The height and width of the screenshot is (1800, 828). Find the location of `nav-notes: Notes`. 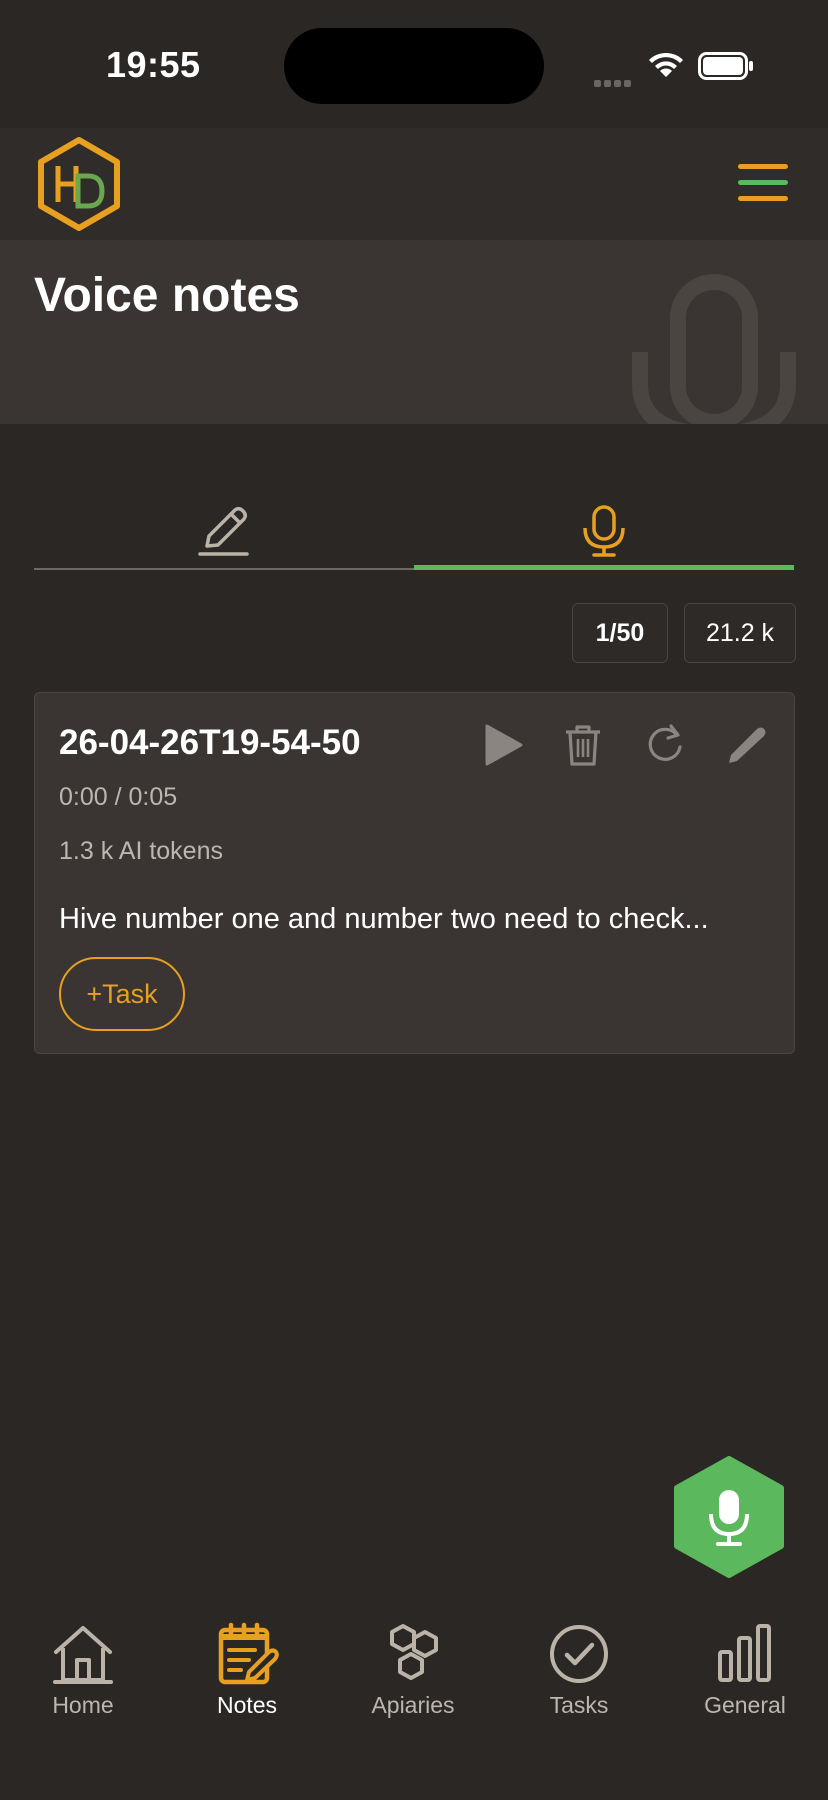

nav-notes: Notes is located at coordinates (247, 1677).